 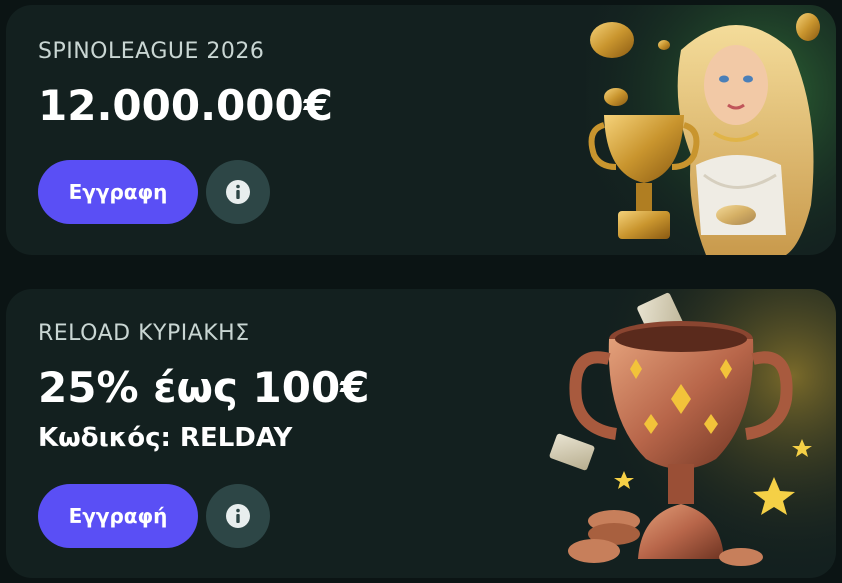 I want to click on register-button: Εγγραφη, so click(x=118, y=192).